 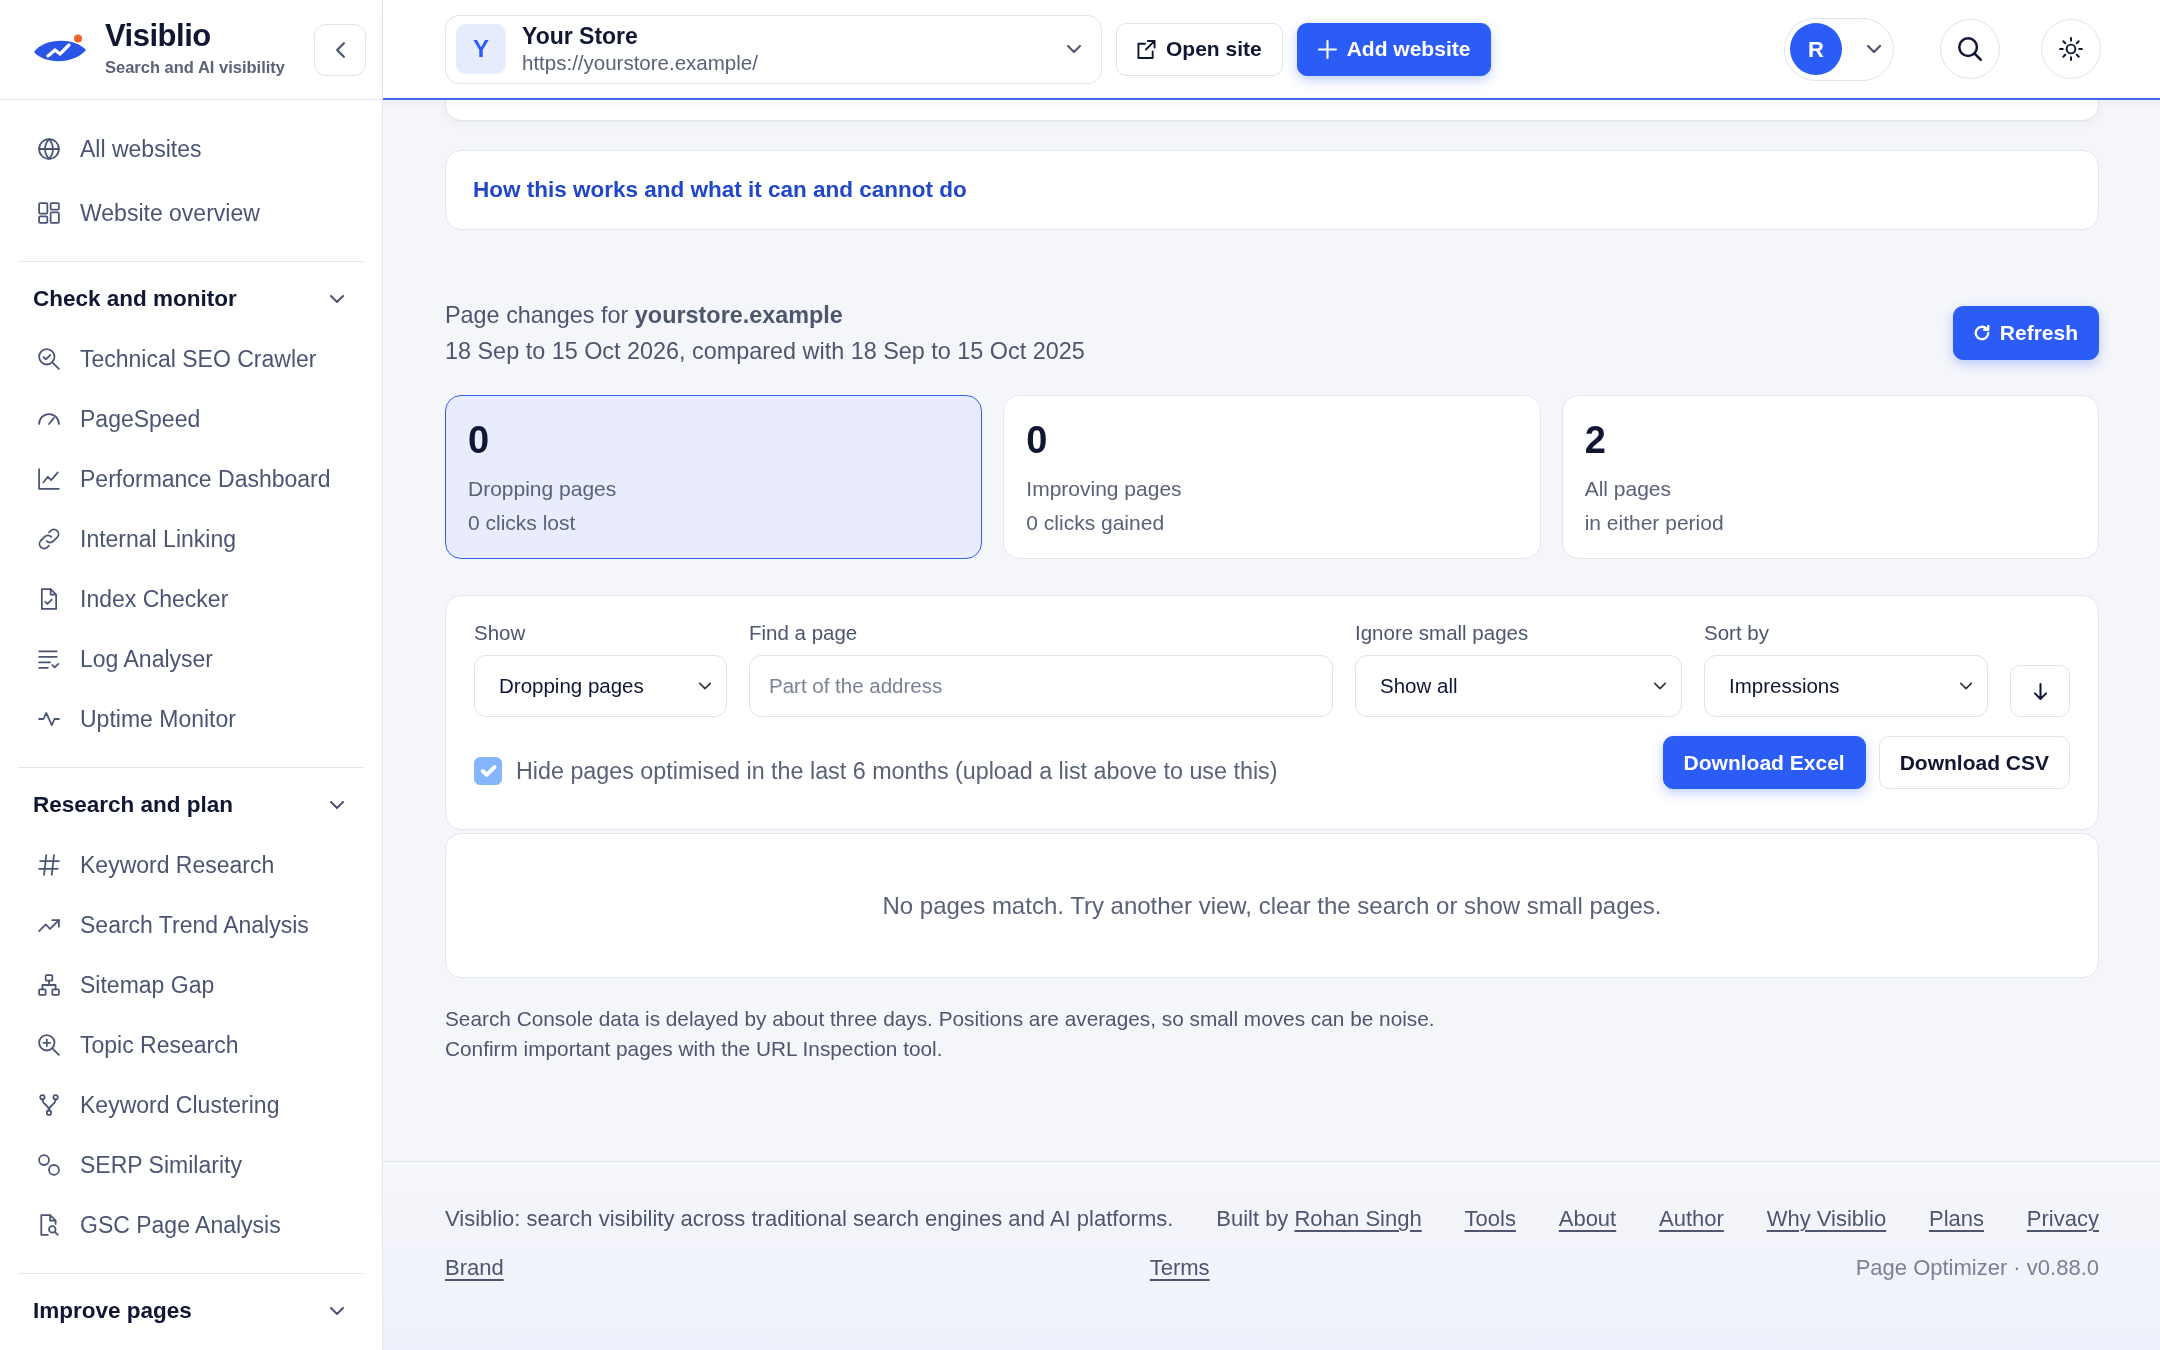 I want to click on arrow-down-icon, so click(x=2040, y=691).